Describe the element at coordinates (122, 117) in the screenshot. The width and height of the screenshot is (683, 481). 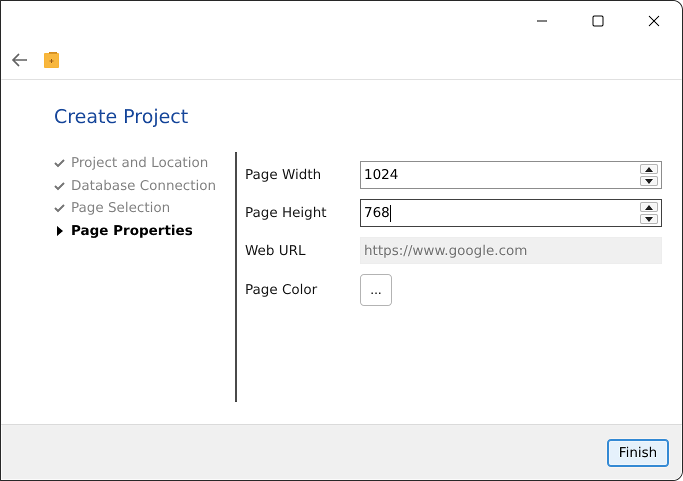
I see `page-title: Create Project` at that location.